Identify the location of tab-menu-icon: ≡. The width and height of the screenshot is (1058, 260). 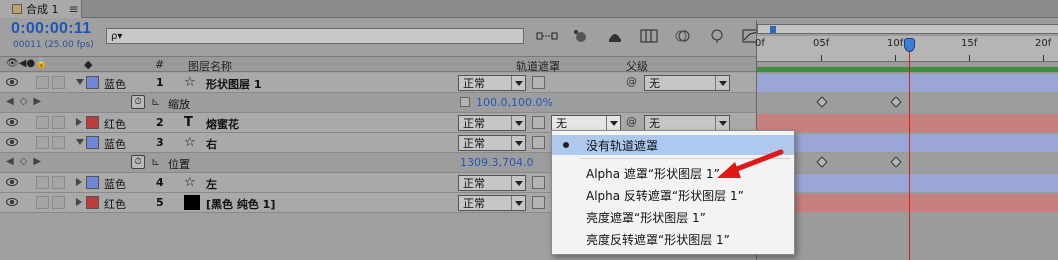
(74, 9).